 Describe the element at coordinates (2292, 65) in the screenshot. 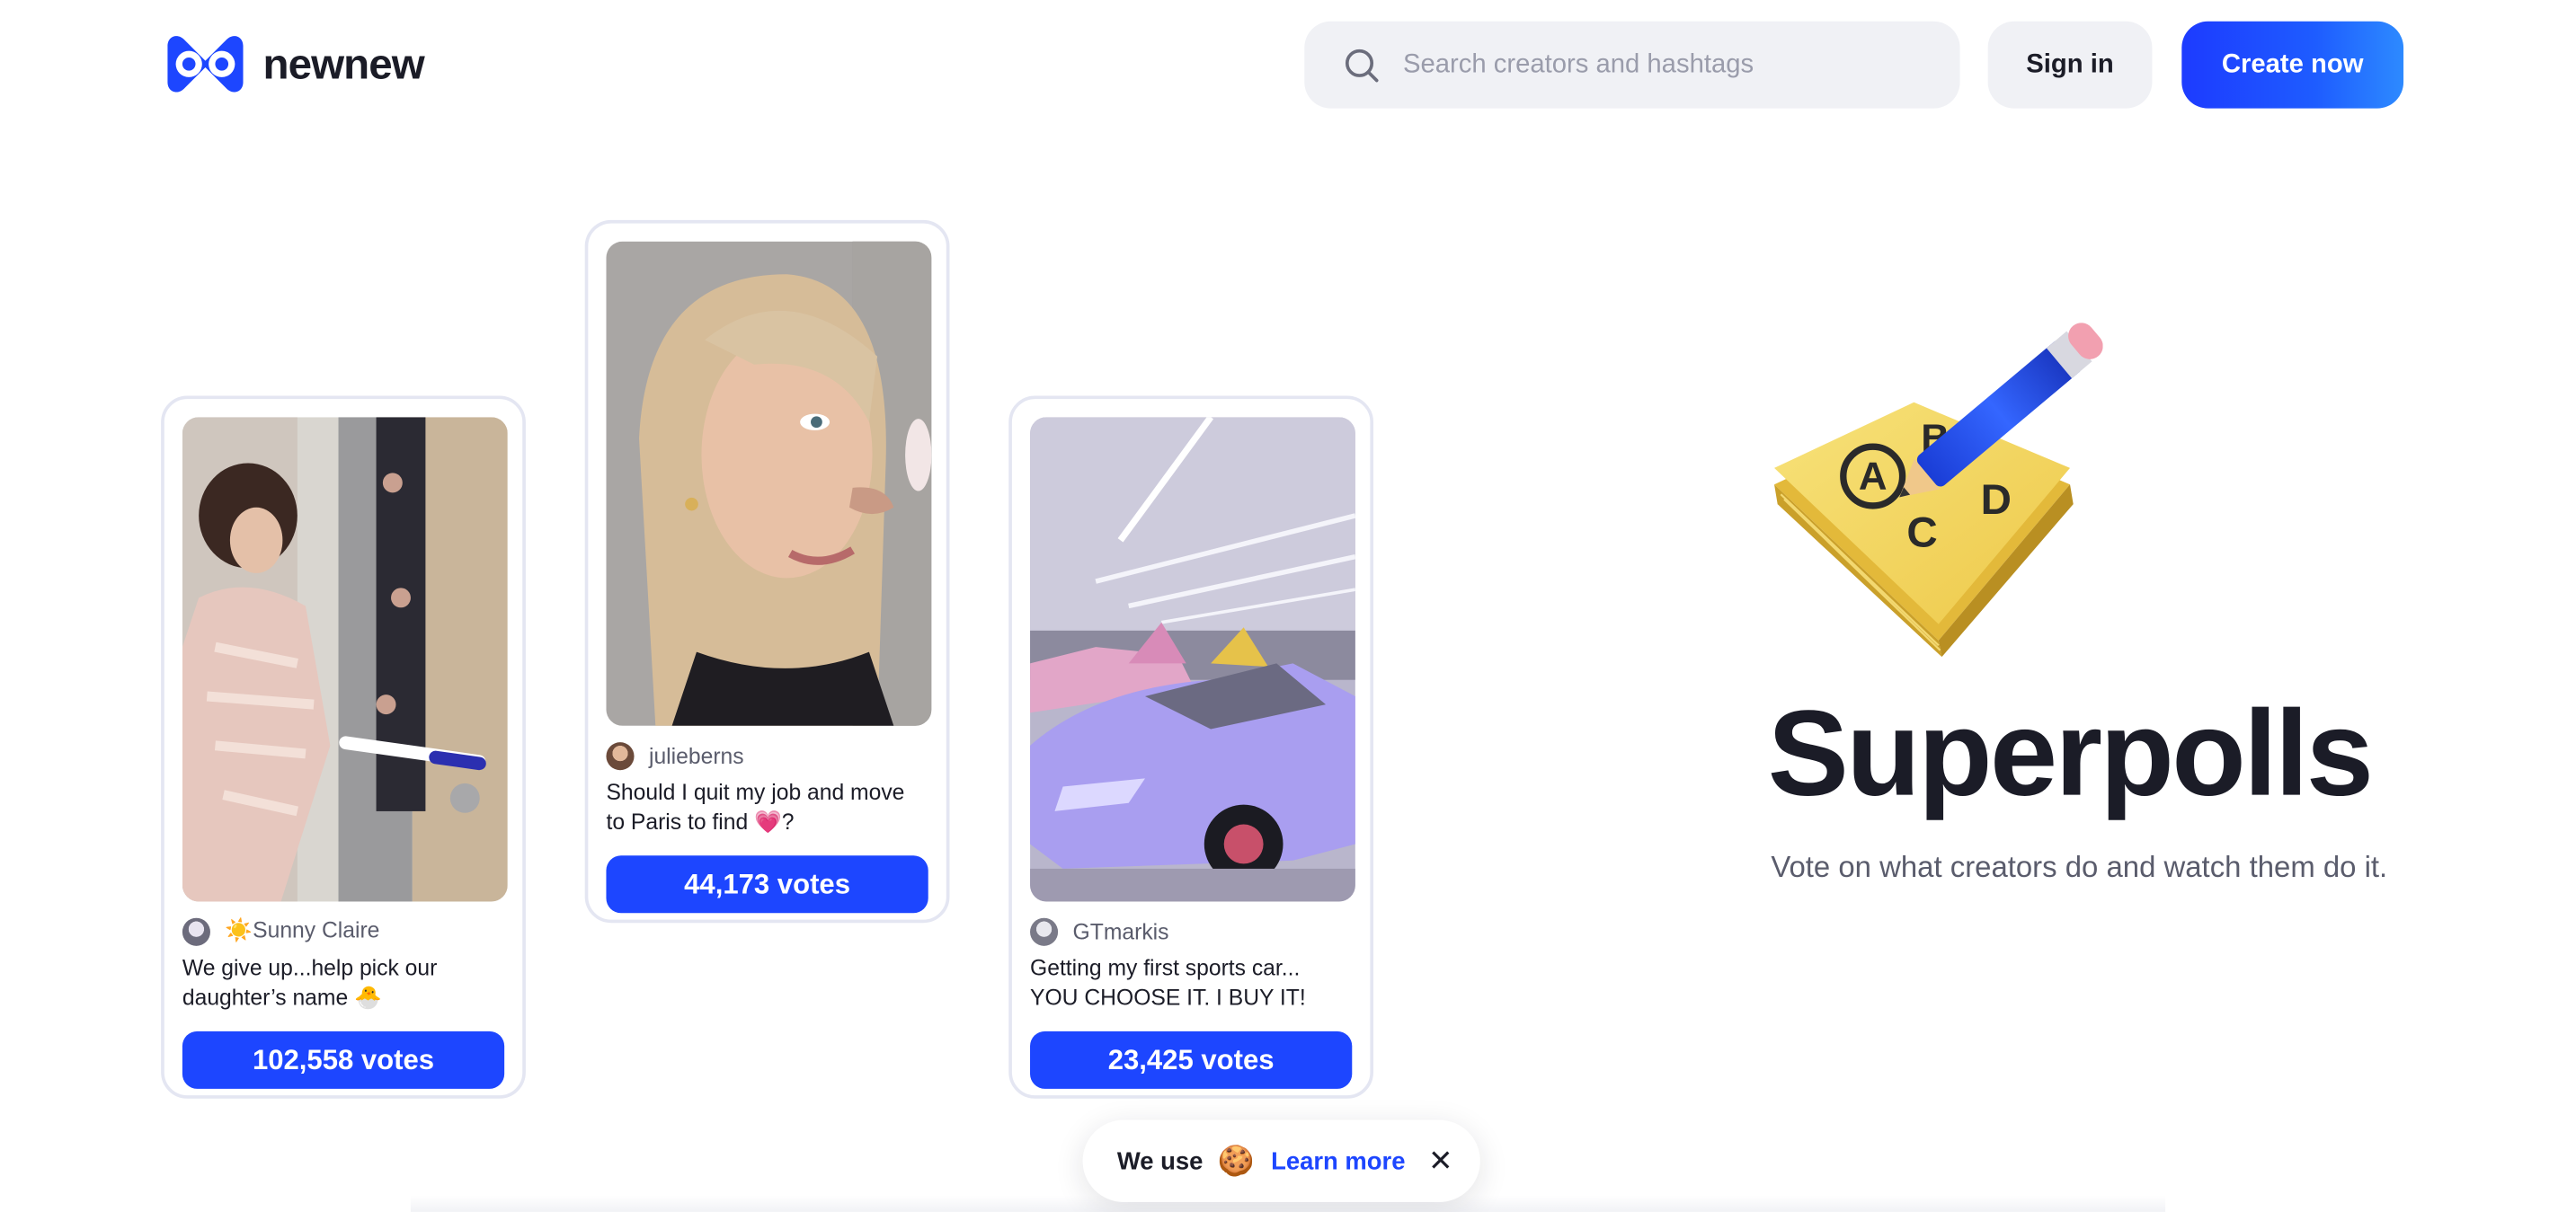

I see `create-now-button: Create now` at that location.